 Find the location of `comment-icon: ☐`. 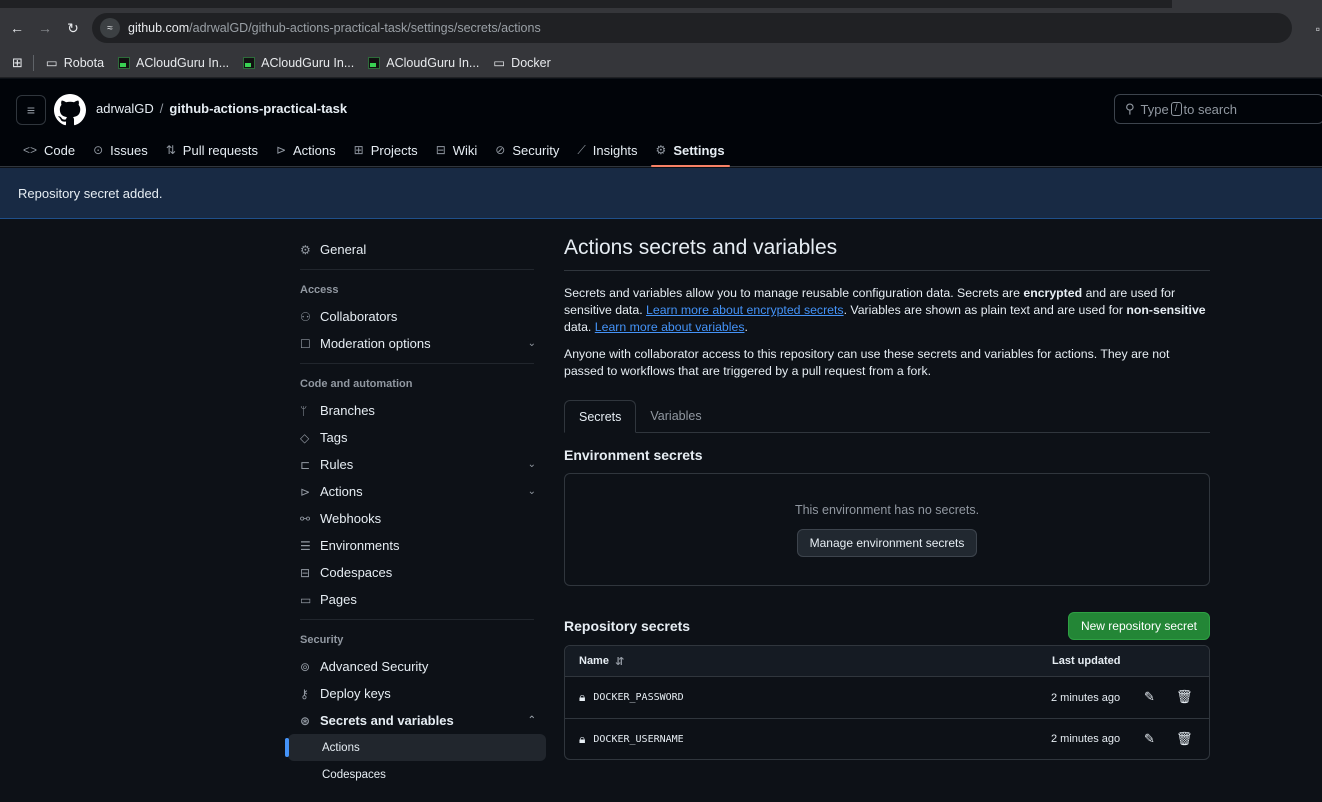

comment-icon: ☐ is located at coordinates (305, 343).